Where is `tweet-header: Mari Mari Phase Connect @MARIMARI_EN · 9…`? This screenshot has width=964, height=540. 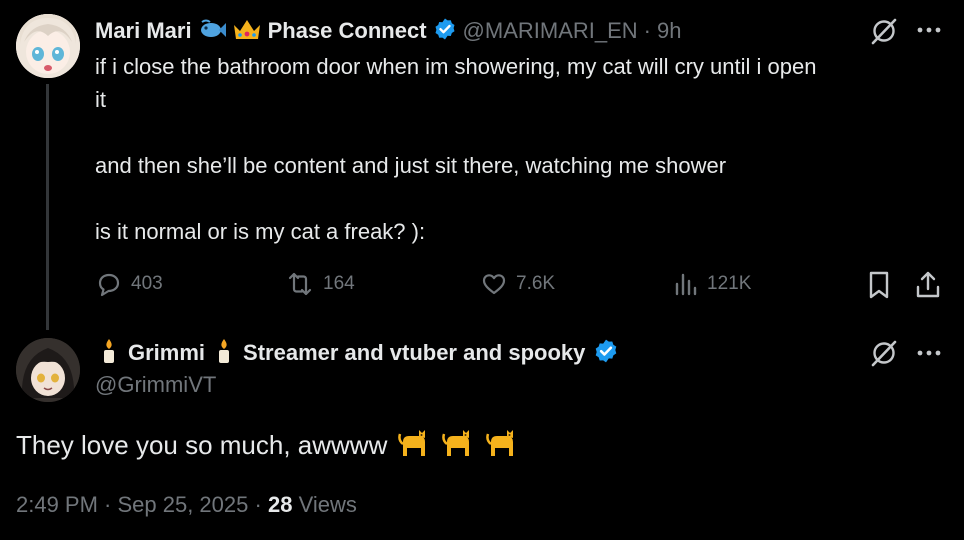 tweet-header: Mari Mari Phase Connect @MARIMARI_EN · 9… is located at coordinates (388, 31).